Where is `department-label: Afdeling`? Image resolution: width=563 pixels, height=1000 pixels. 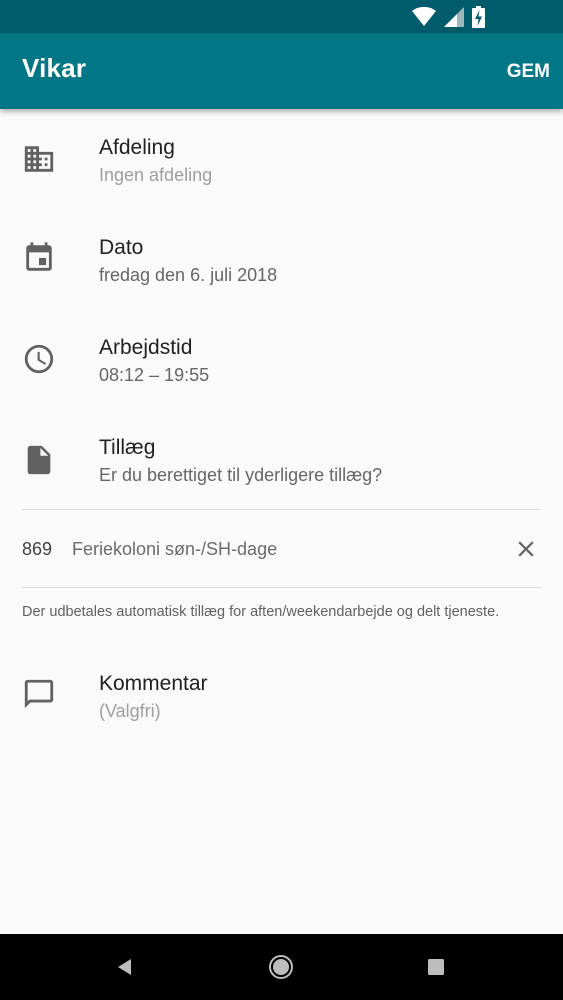 department-label: Afdeling is located at coordinates (137, 147).